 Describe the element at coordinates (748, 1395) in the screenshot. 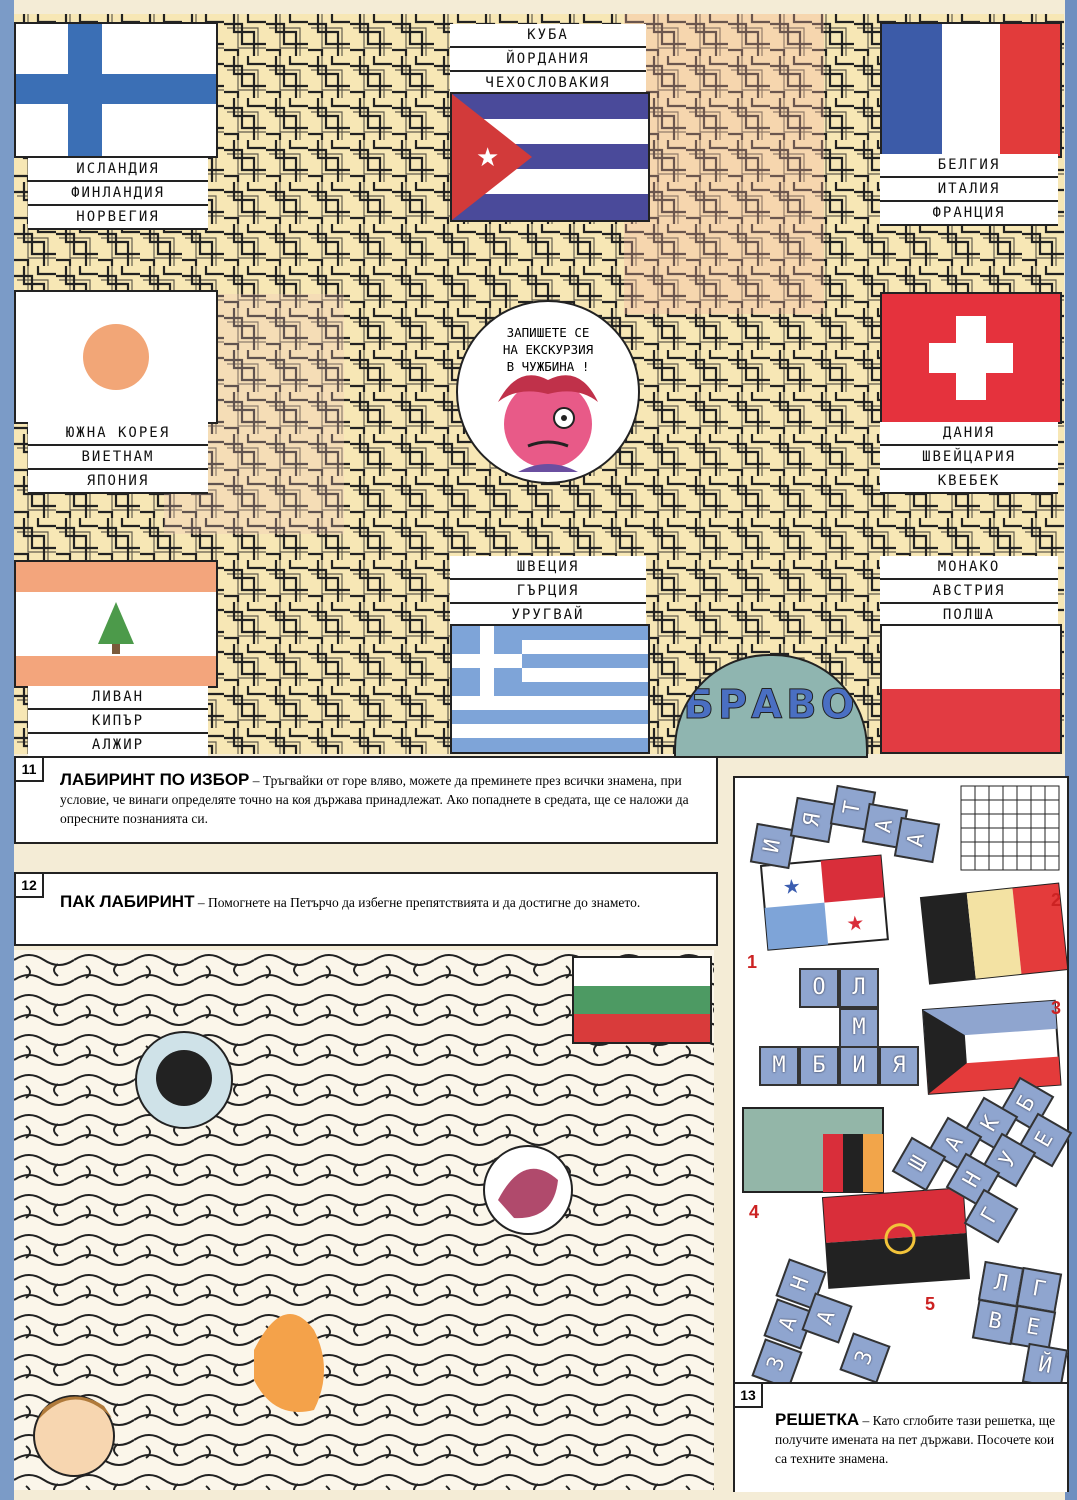

I see `task-number: 13` at that location.